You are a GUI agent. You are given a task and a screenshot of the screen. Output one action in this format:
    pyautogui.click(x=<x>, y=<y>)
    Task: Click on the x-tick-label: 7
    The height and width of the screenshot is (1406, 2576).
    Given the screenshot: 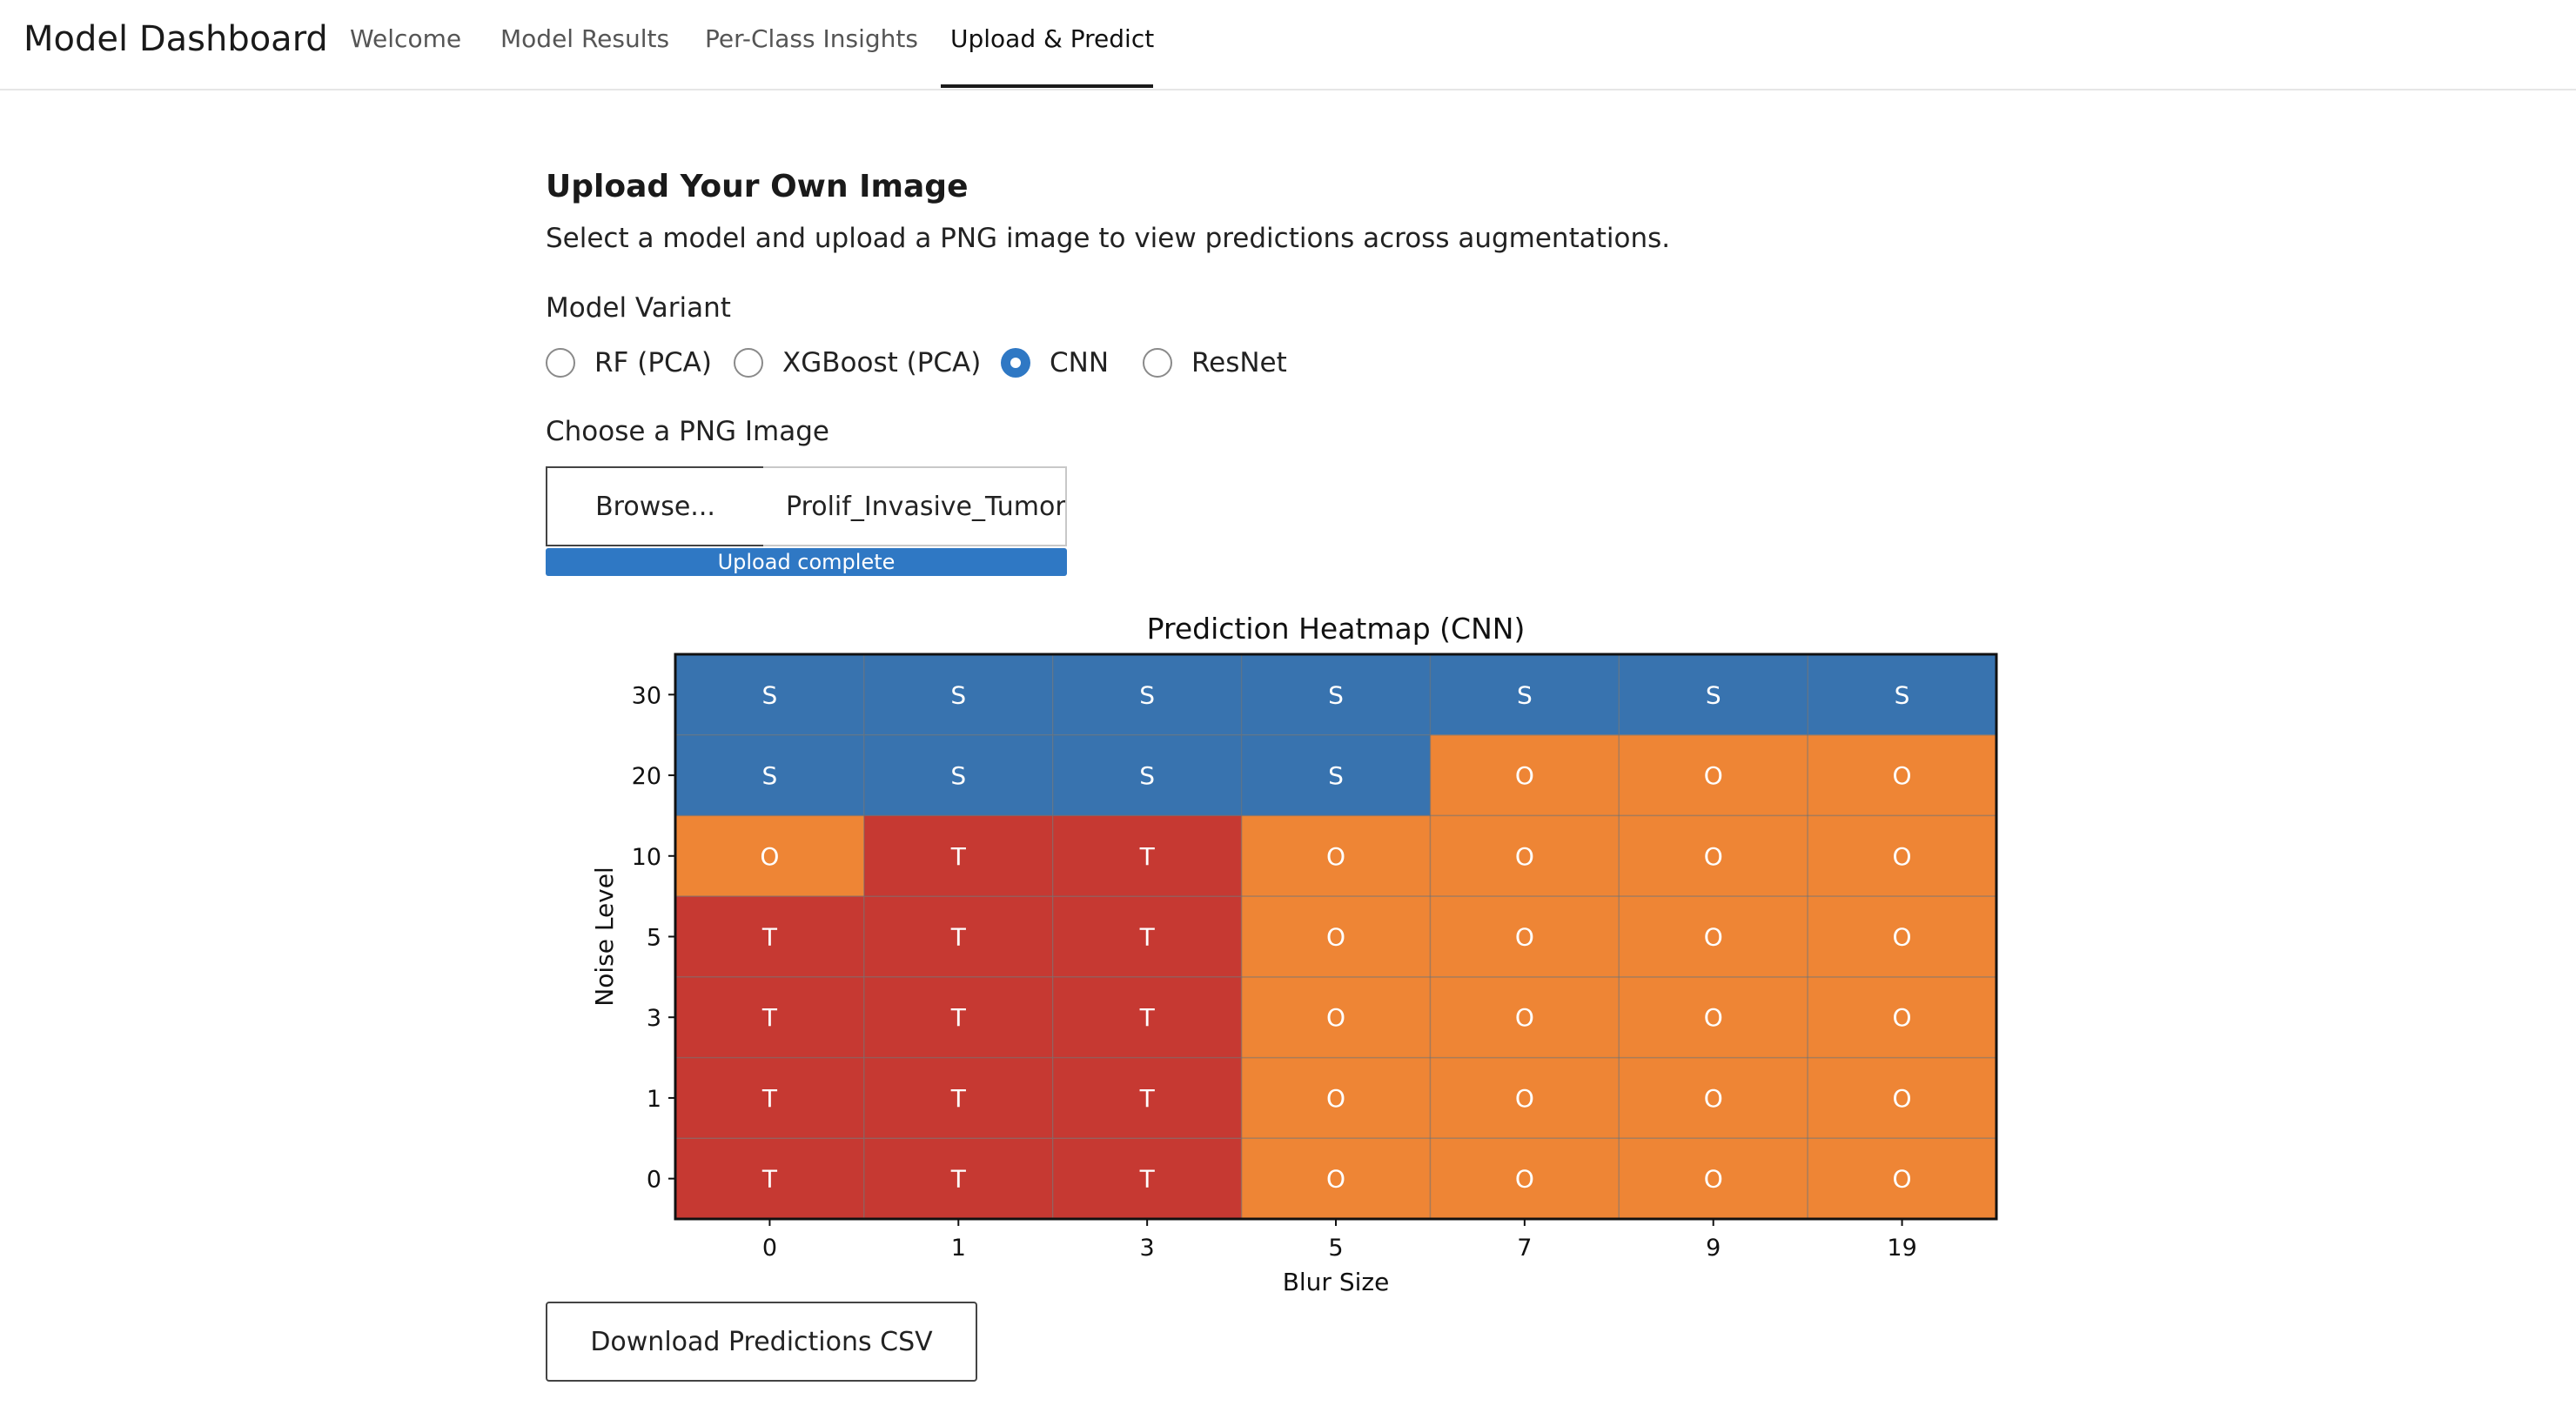 What is the action you would take?
    pyautogui.click(x=1524, y=1248)
    